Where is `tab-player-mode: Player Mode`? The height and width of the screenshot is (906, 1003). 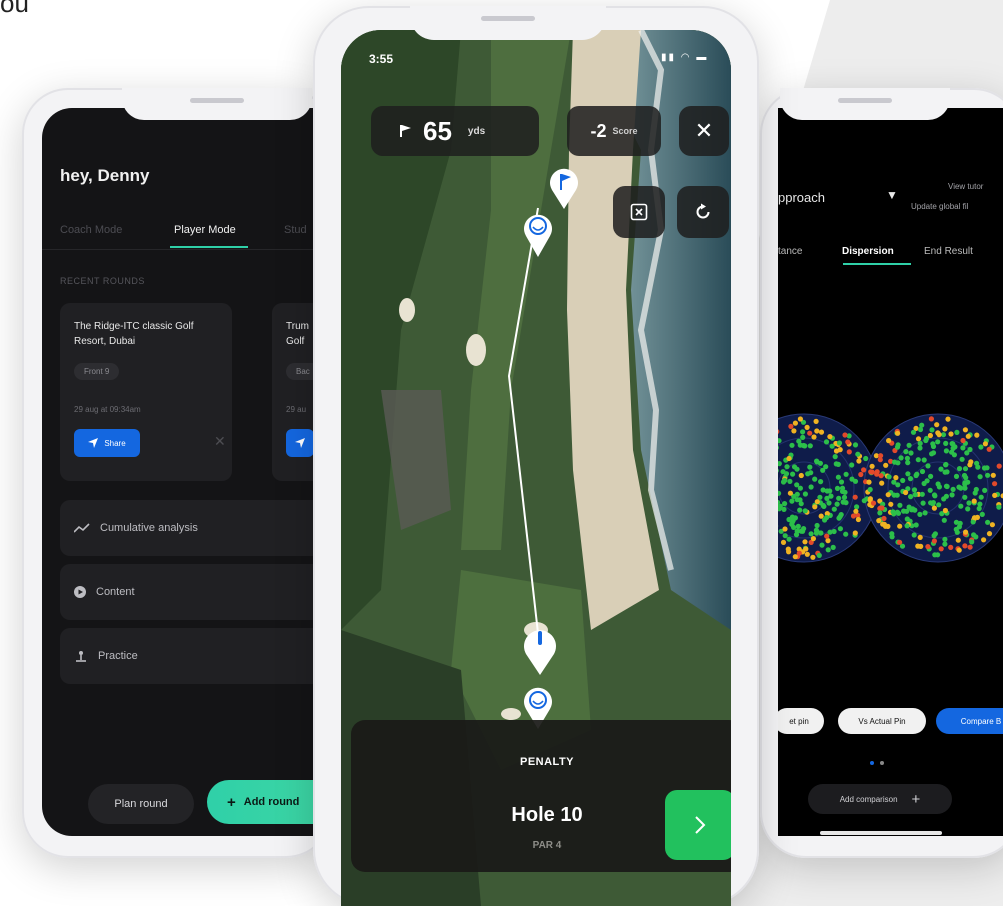
tab-player-mode: Player Mode is located at coordinates (205, 230).